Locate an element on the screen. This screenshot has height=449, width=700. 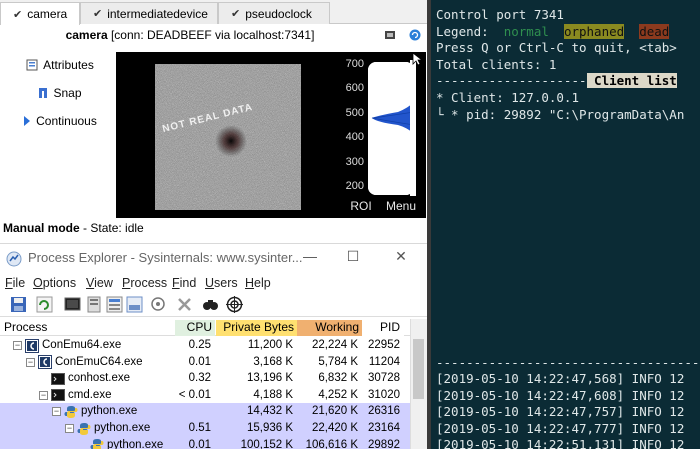
column-header-working-set: Working Set is located at coordinates (329, 334).